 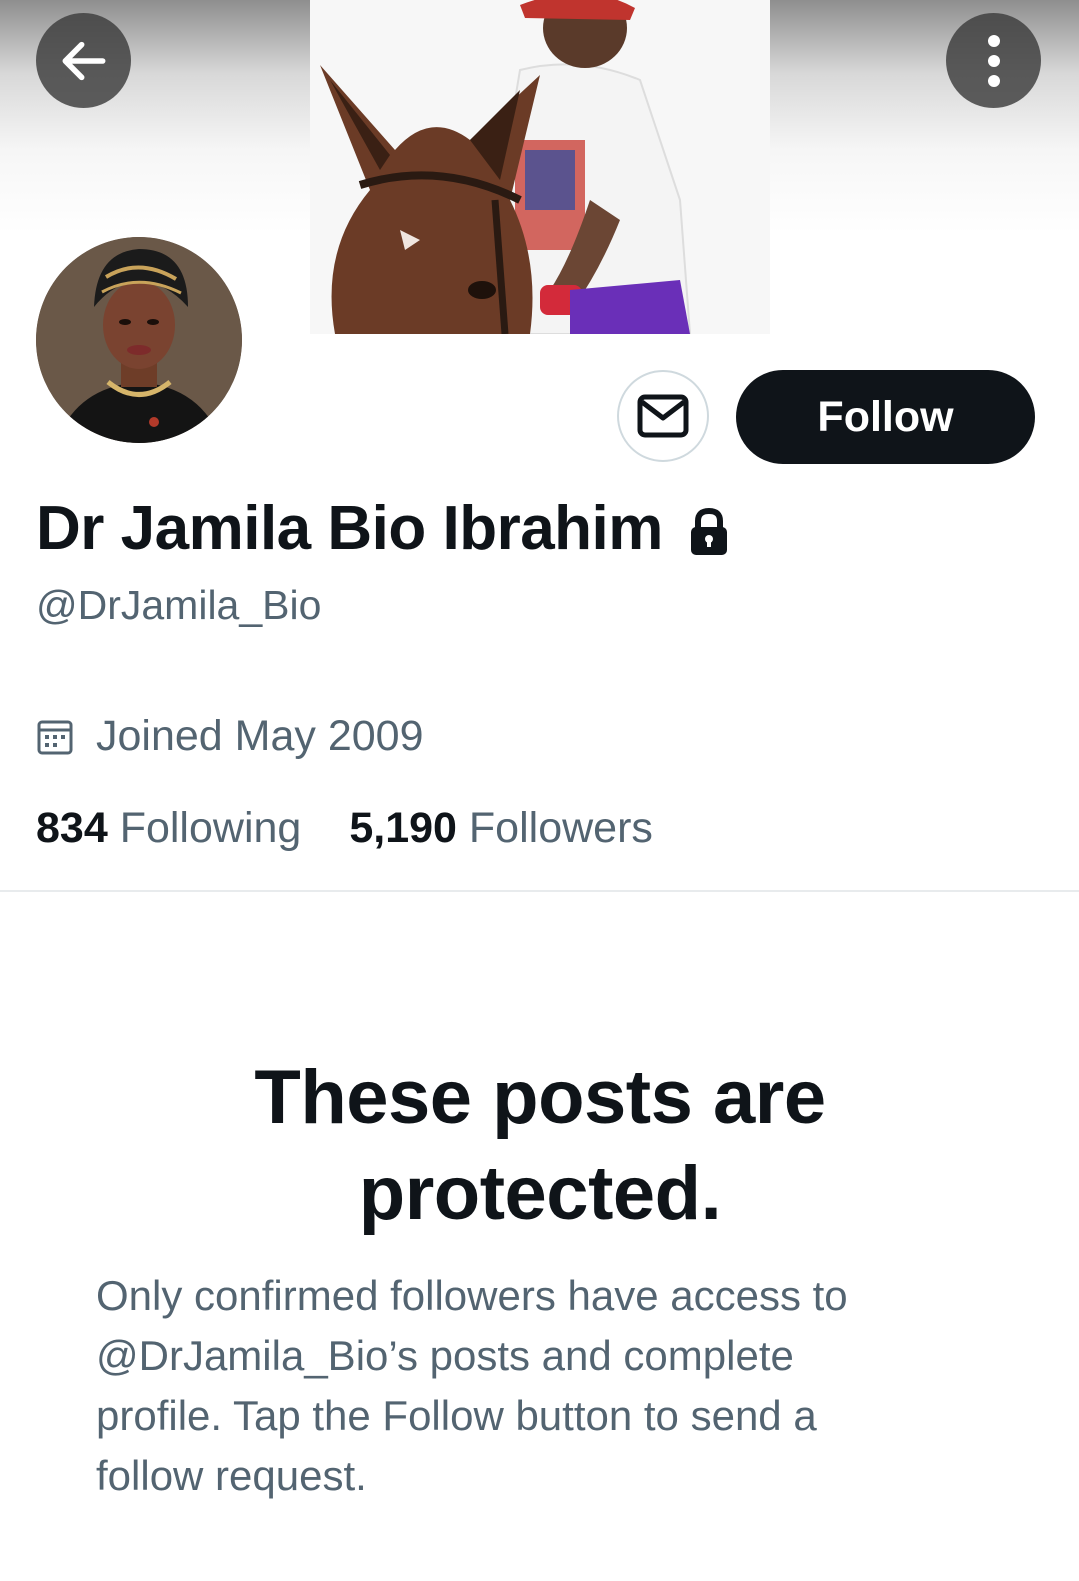 I want to click on back-button, so click(x=83, y=60).